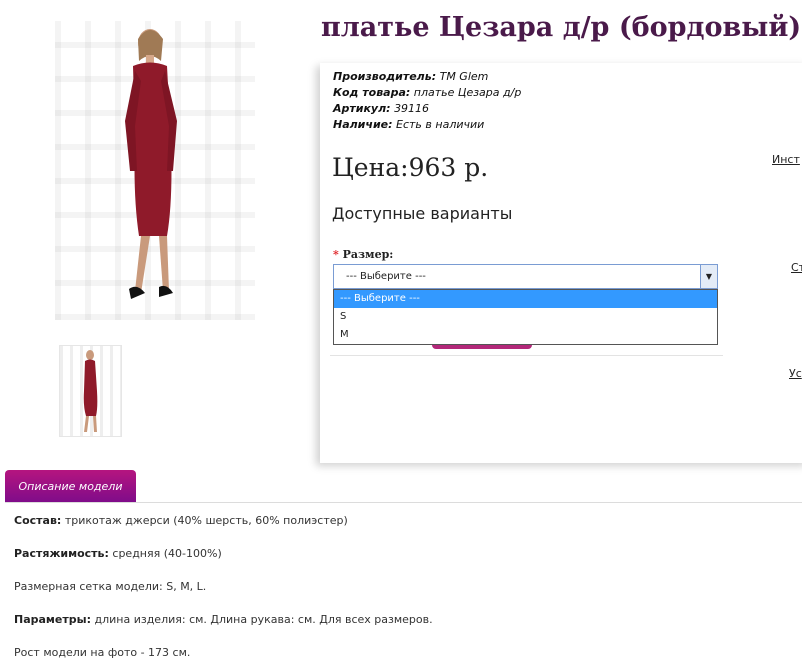 Image resolution: width=802 pixels, height=665 pixels. What do you see at coordinates (410, 167) in the screenshot?
I see `product-price: Цена:963 р.` at bounding box center [410, 167].